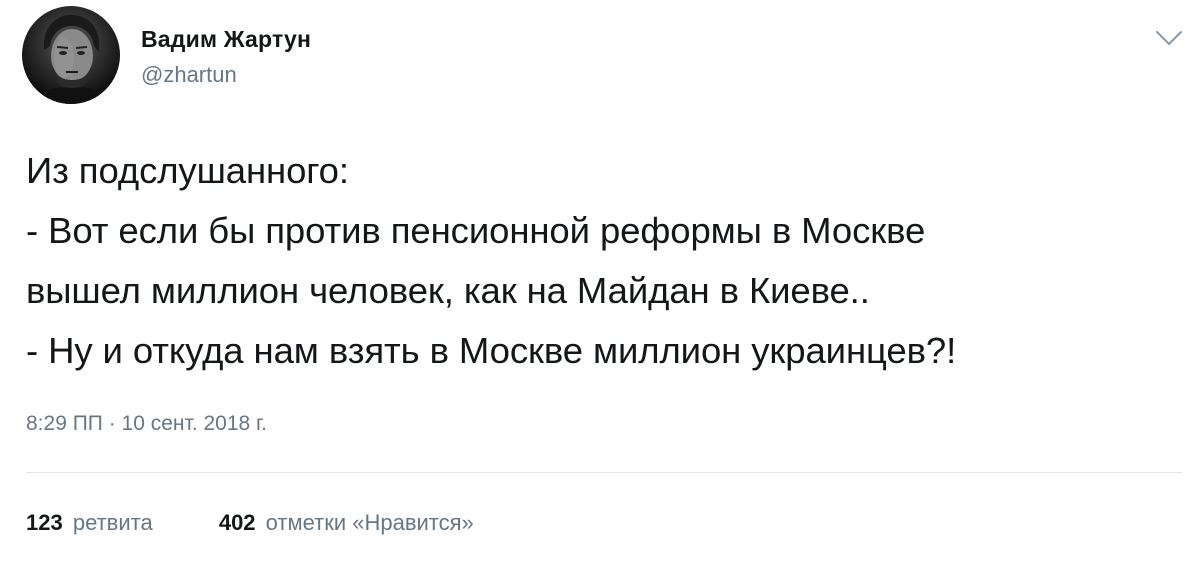  Describe the element at coordinates (72, 59) in the screenshot. I see `avatar-portrait-icon` at that location.